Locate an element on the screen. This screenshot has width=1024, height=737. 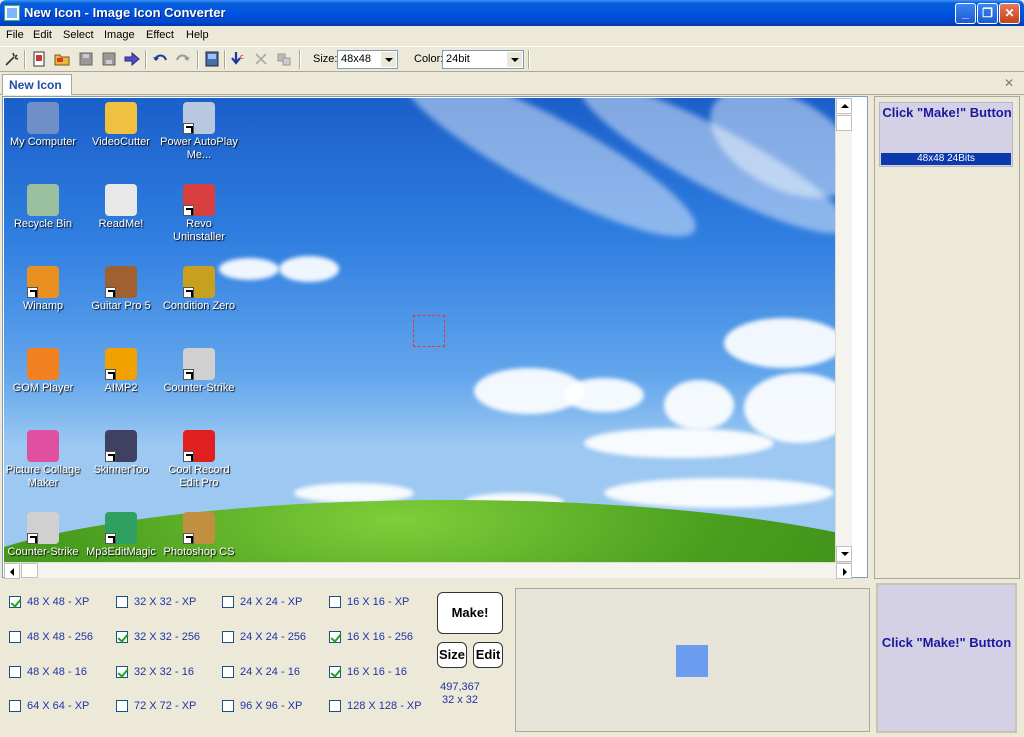
cut-icon is located at coordinates (261, 59).